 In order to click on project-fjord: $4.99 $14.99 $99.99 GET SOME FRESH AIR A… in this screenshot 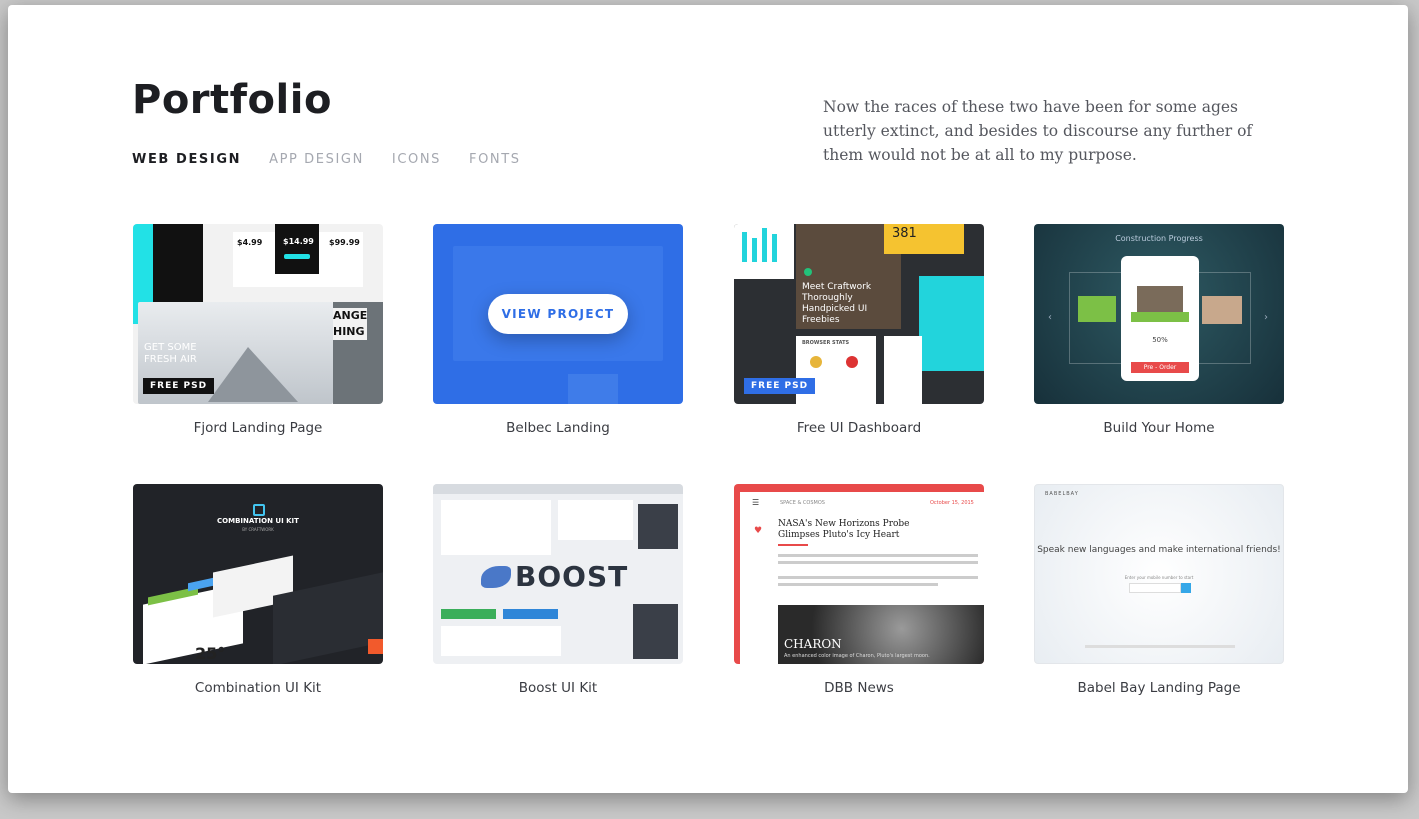, I will do `click(258, 330)`.